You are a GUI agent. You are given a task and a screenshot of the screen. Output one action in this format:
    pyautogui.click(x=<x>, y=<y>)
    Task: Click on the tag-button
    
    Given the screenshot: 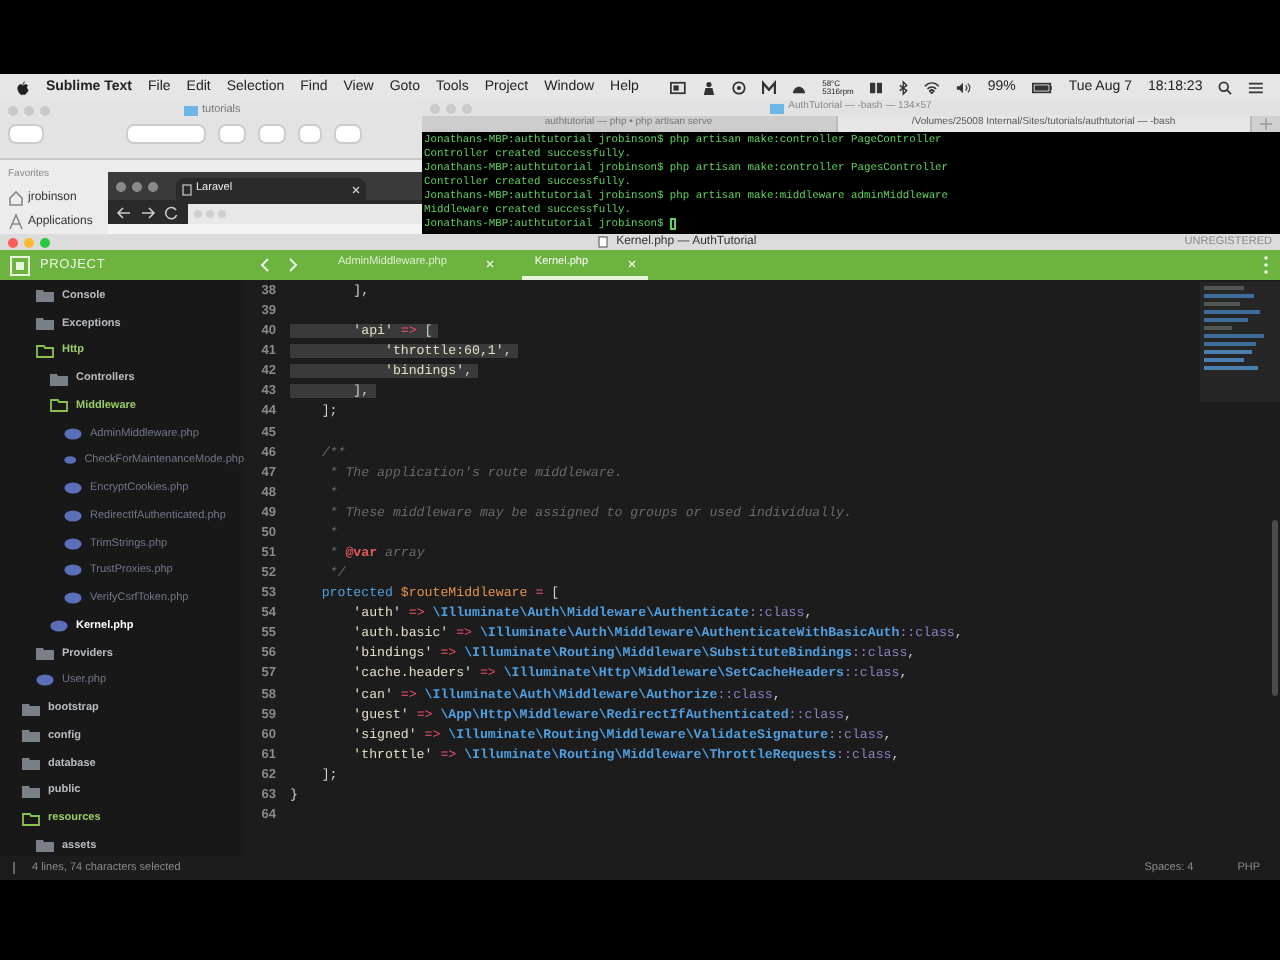 What is the action you would take?
    pyautogui.click(x=348, y=134)
    